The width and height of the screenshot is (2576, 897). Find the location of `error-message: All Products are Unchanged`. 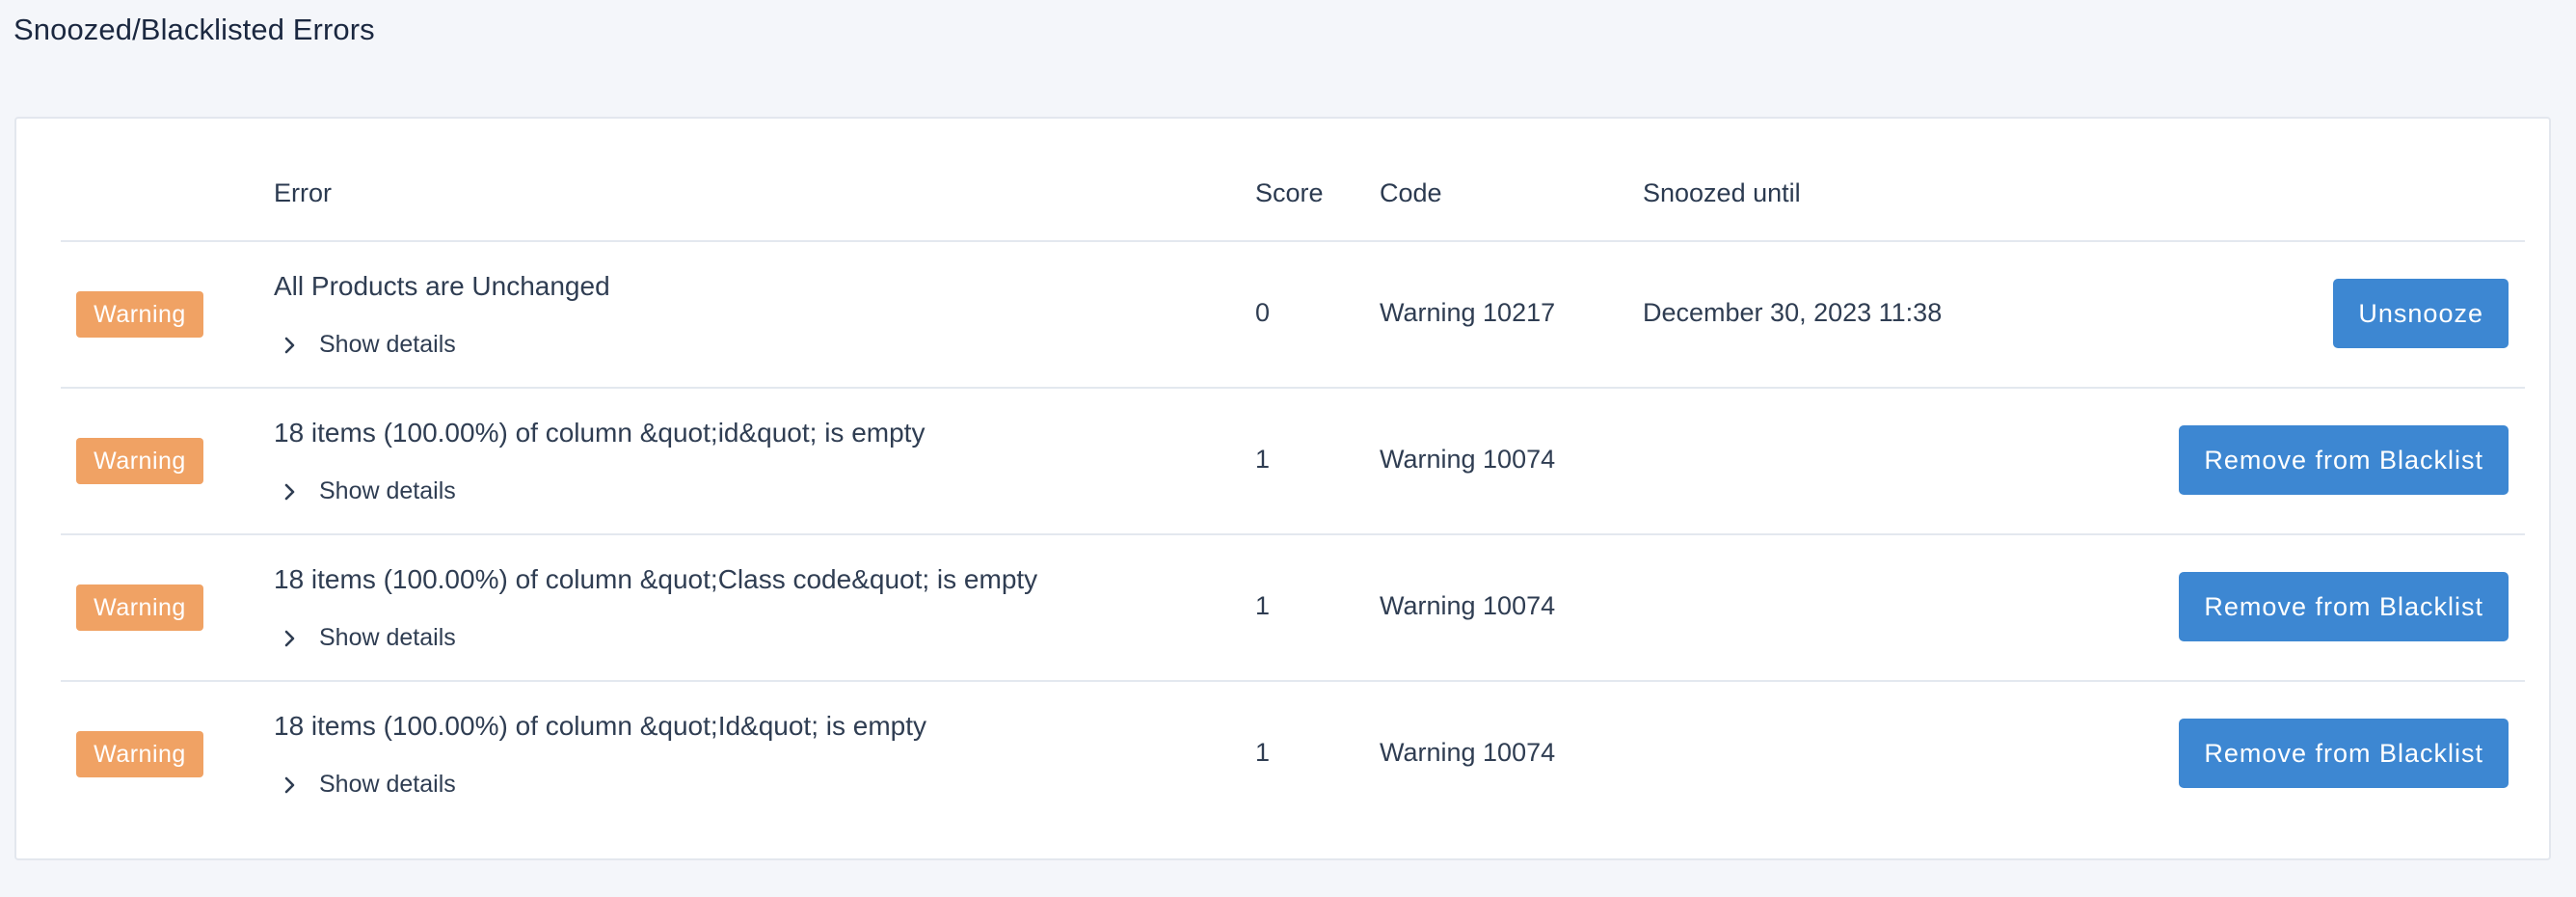

error-message: All Products are Unchanged is located at coordinates (442, 286).